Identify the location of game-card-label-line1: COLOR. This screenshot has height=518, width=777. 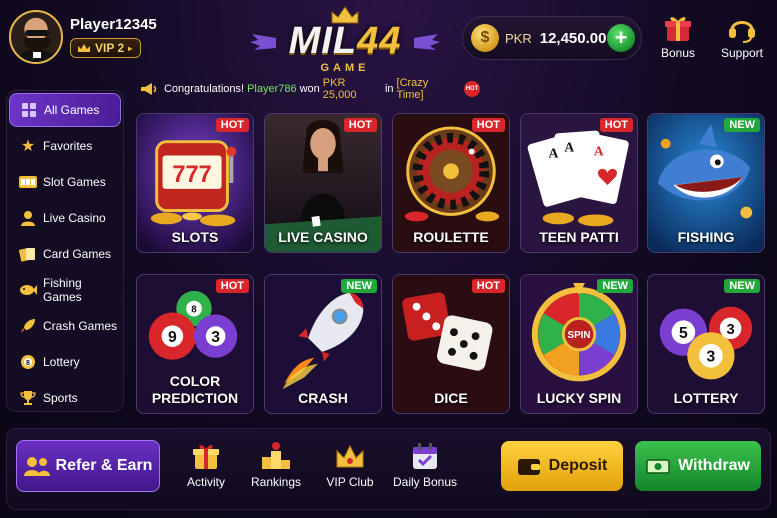
(195, 381).